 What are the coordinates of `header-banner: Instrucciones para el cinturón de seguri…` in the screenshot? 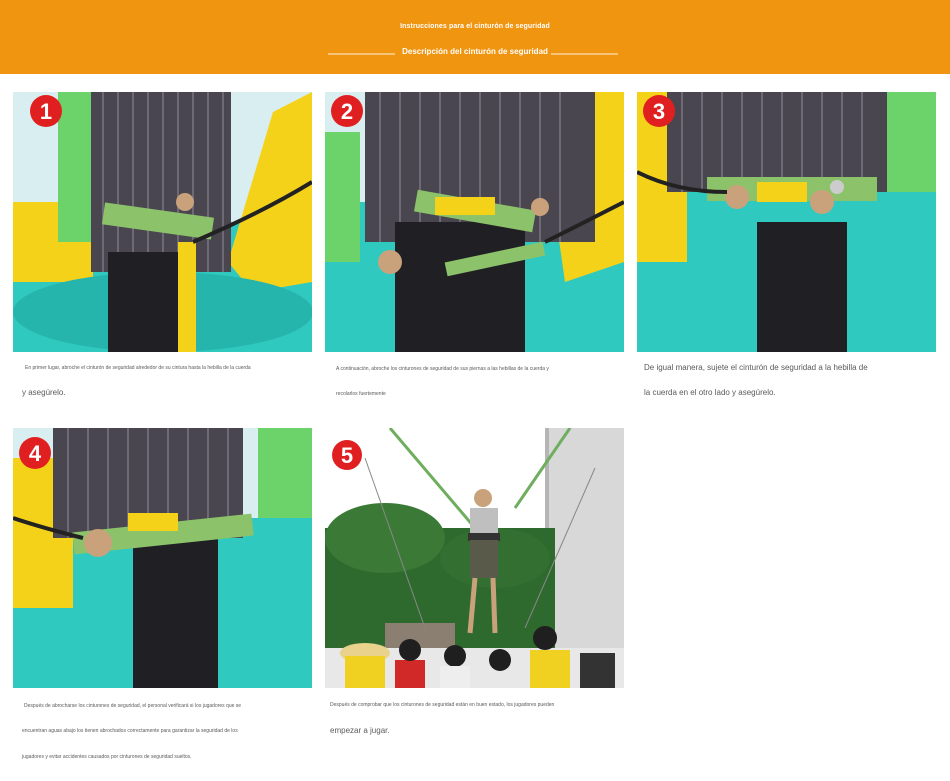 It's located at (475, 37).